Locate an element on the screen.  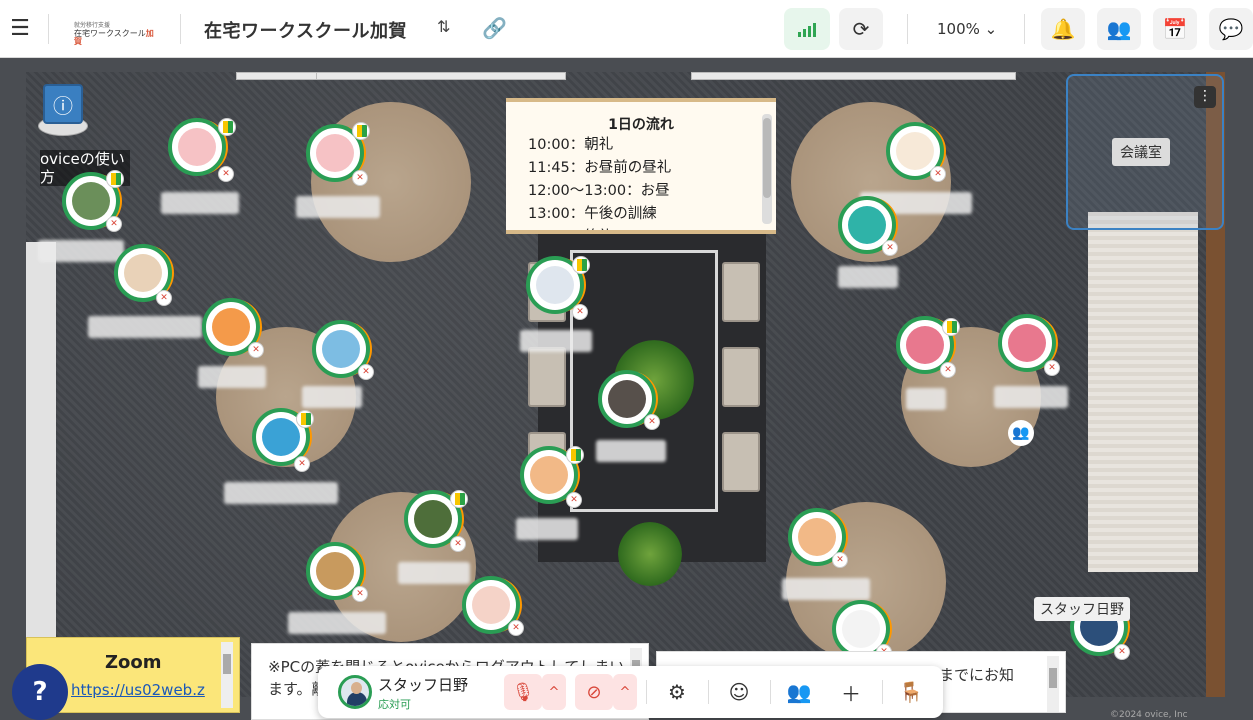
my-name: スタッフ日野 is located at coordinates (423, 685).